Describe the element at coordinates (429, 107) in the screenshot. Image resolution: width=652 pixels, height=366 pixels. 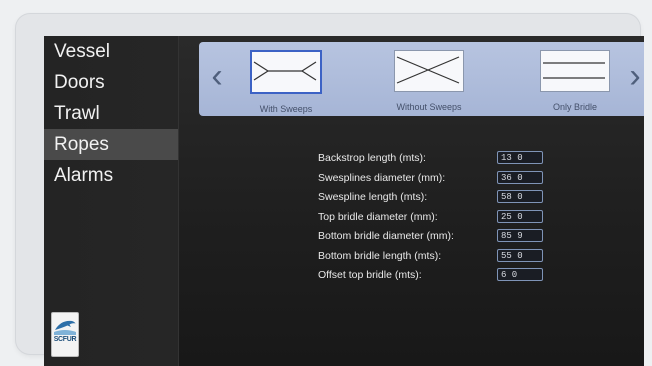
I see `option-label: Without Sweeps` at that location.